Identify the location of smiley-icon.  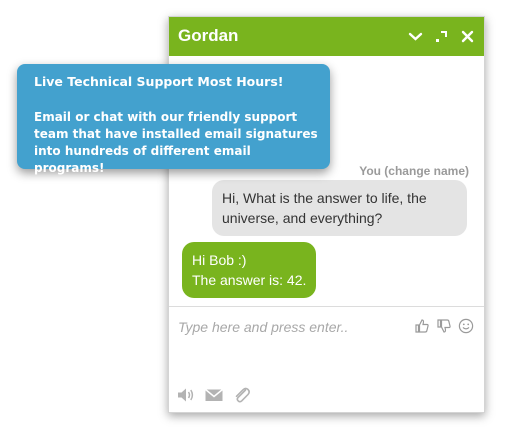
(466, 326).